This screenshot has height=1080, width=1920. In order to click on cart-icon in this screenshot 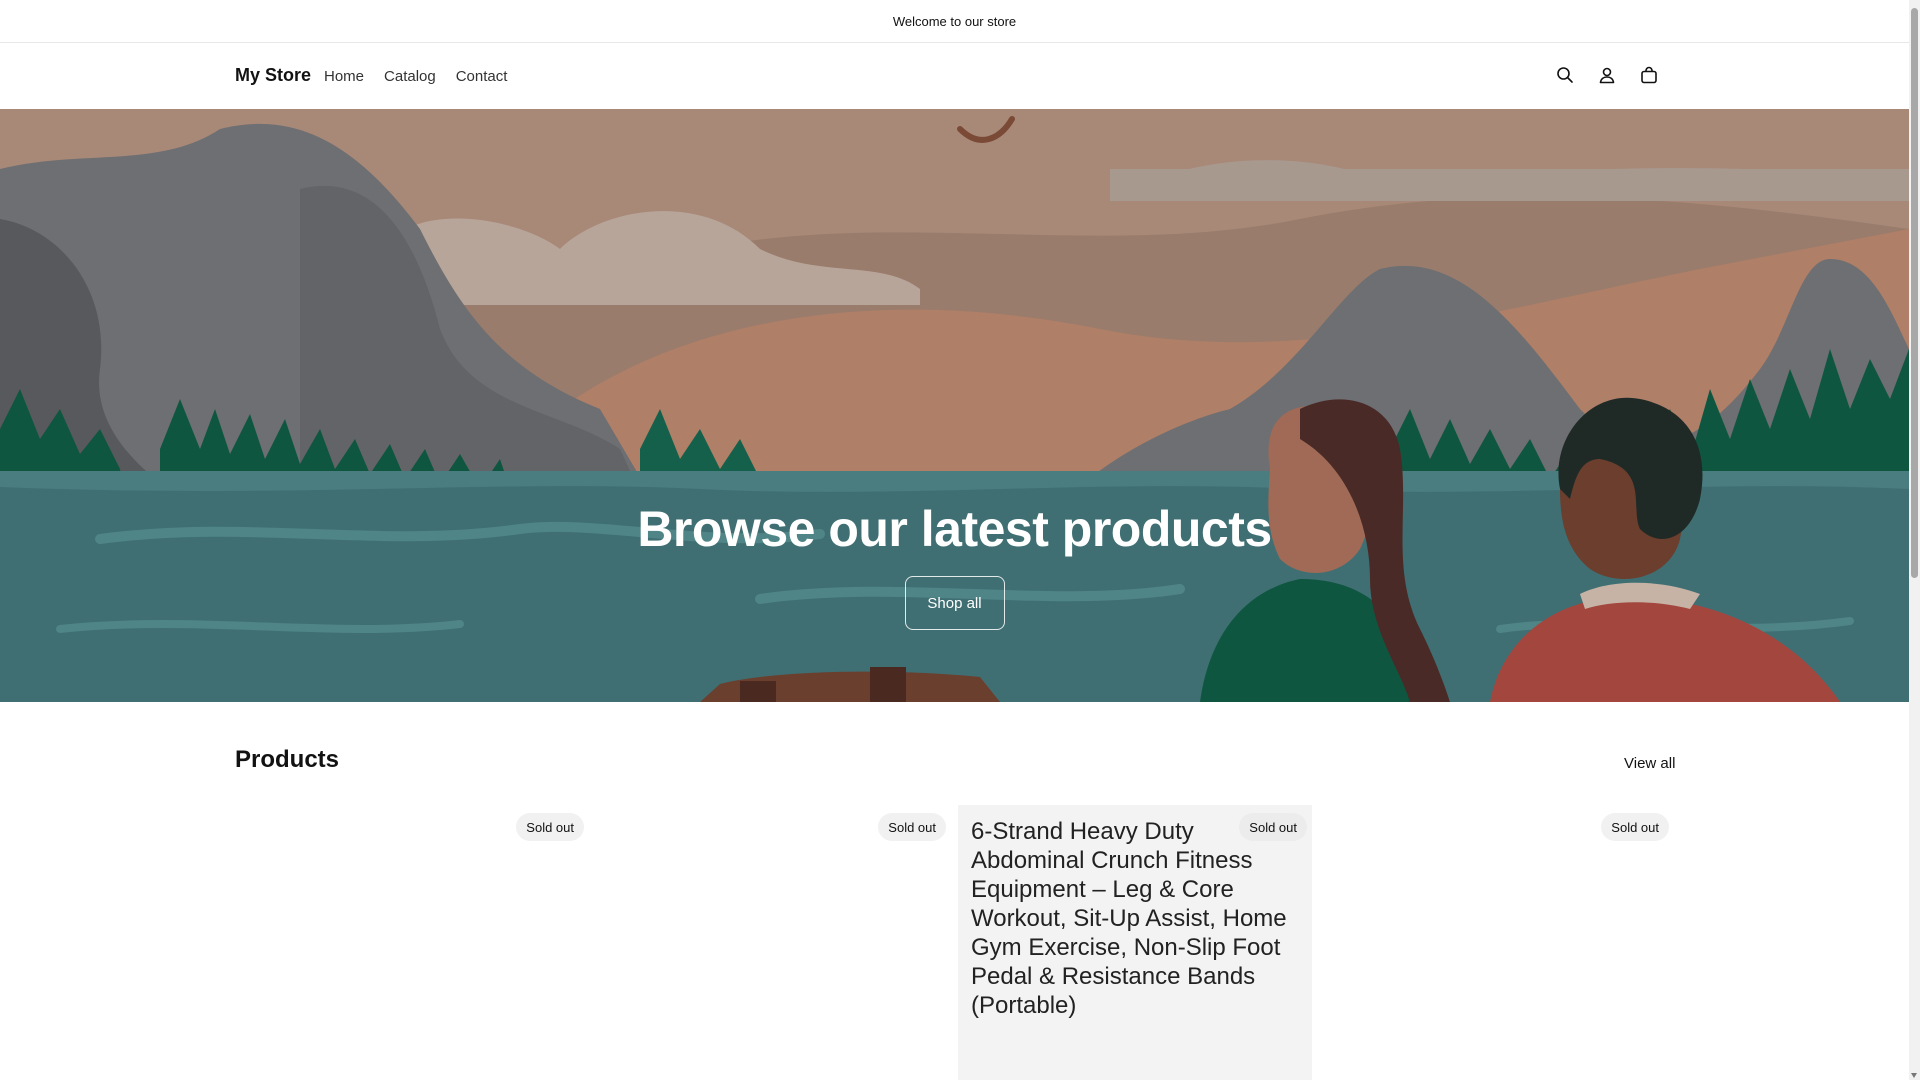, I will do `click(1649, 75)`.